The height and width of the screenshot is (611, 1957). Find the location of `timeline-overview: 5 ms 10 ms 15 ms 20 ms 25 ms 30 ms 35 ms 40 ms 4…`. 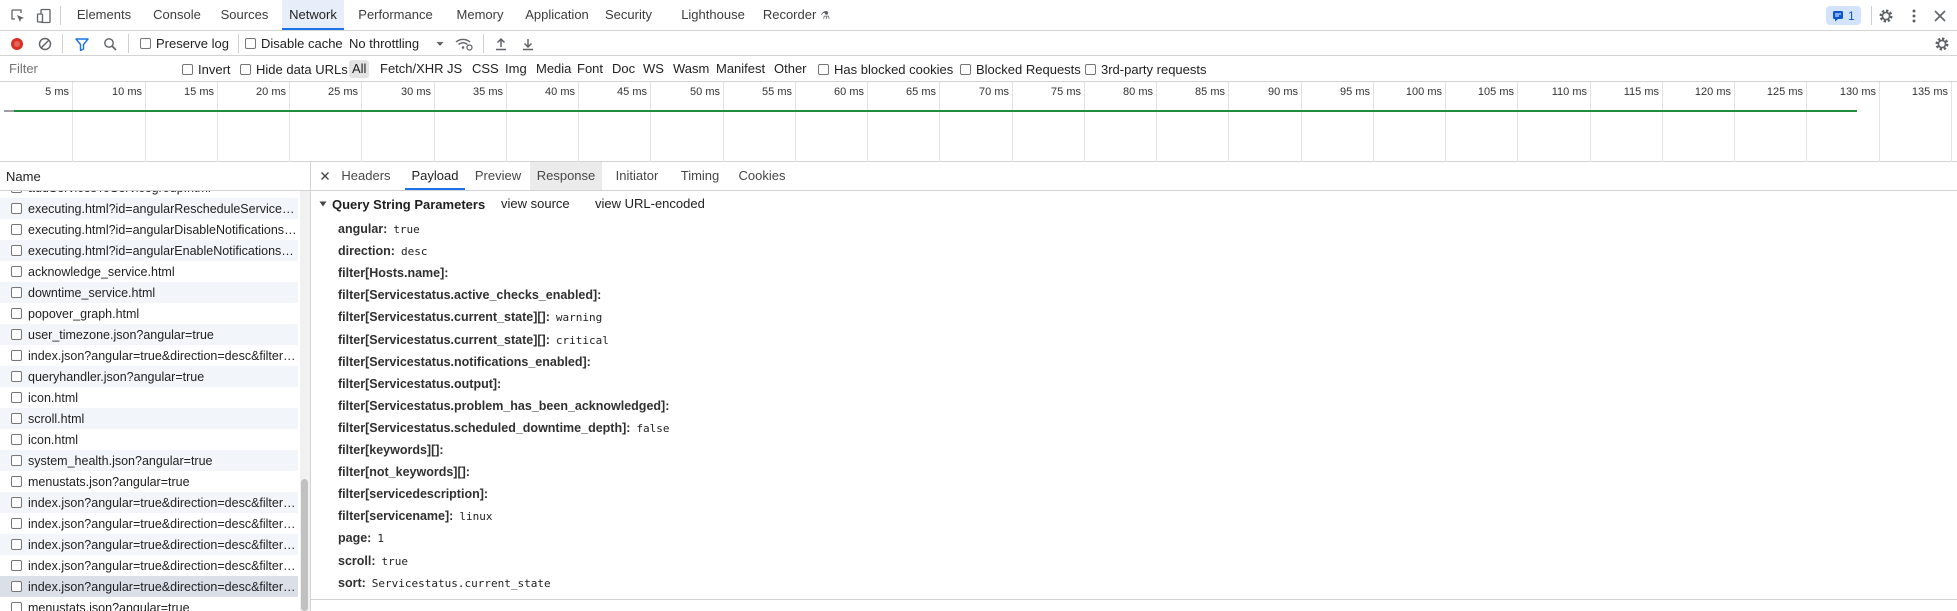

timeline-overview: 5 ms 10 ms 15 ms 20 ms 25 ms 30 ms 35 ms 40 ms 4… is located at coordinates (978, 122).